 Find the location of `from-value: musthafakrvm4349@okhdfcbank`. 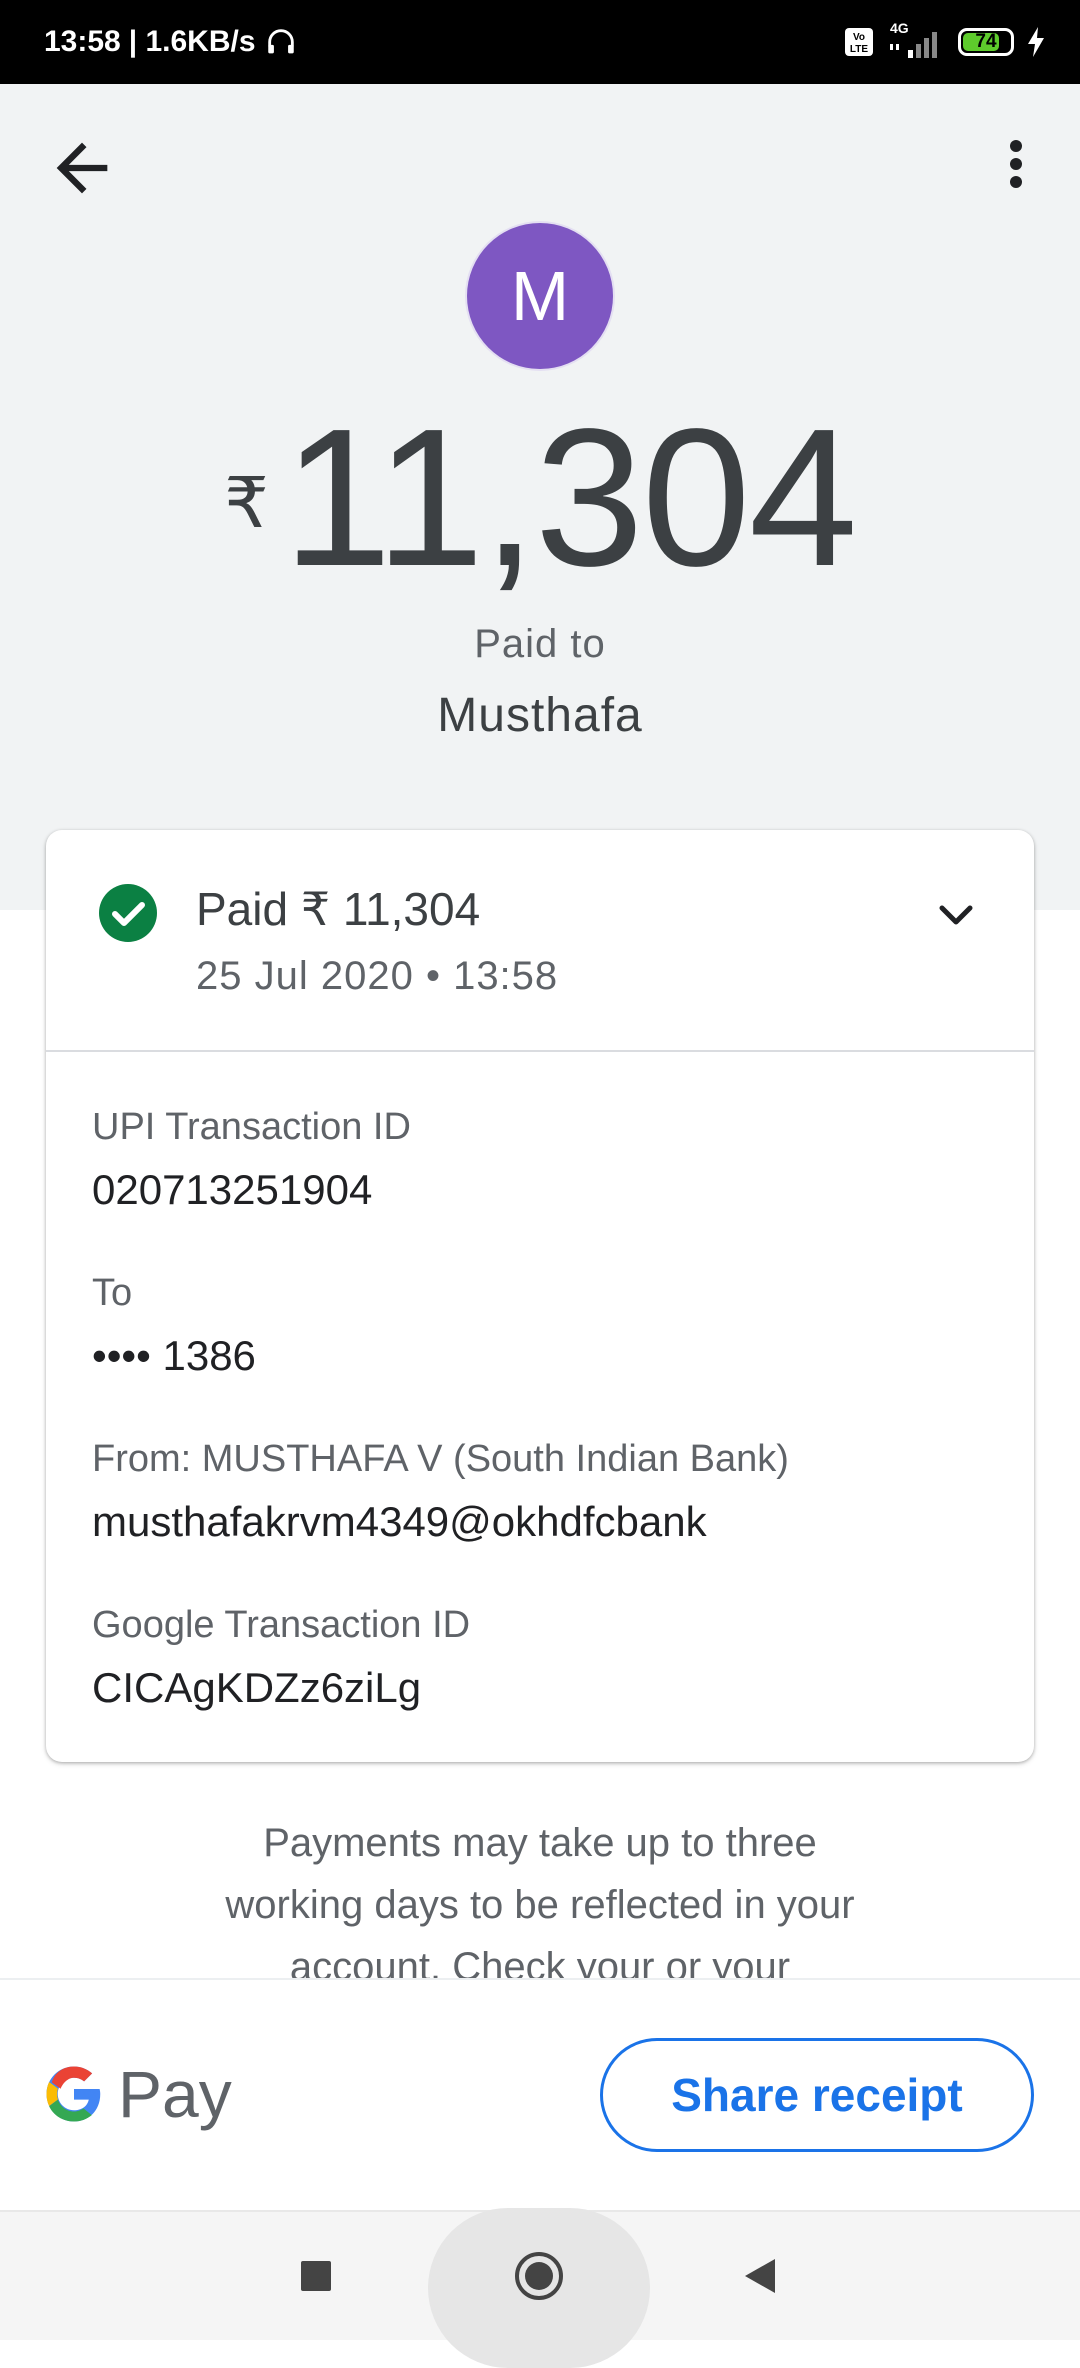

from-value: musthafakrvm4349@okhdfcbank is located at coordinates (399, 1522).